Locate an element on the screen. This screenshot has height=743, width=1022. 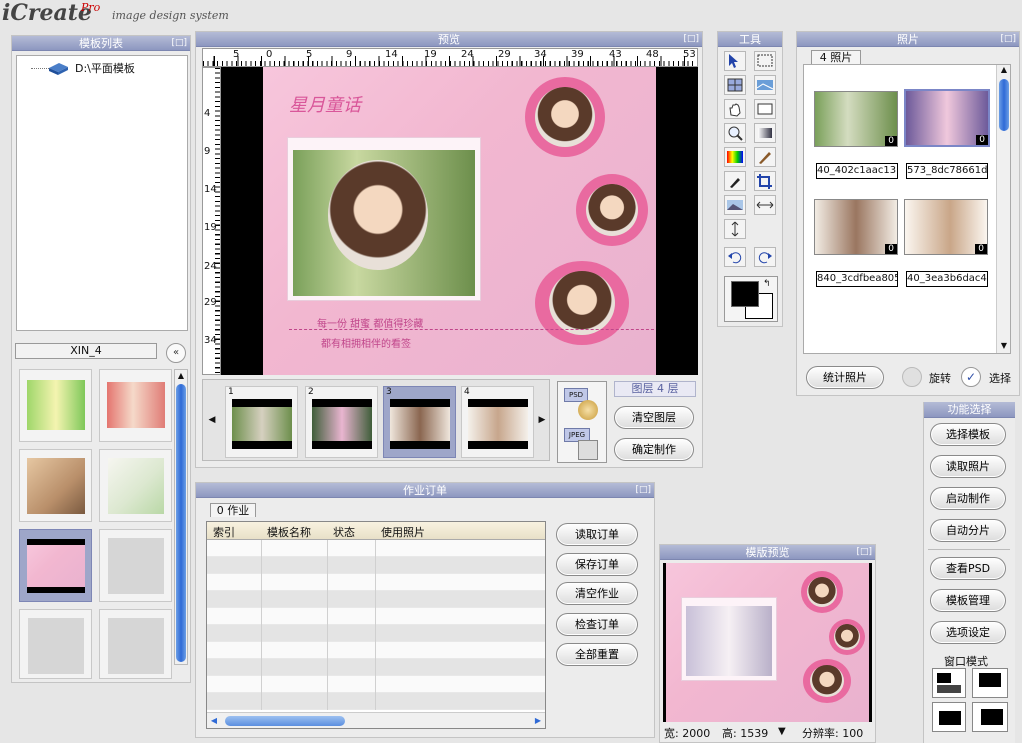
move-tool-icon is located at coordinates (735, 61).